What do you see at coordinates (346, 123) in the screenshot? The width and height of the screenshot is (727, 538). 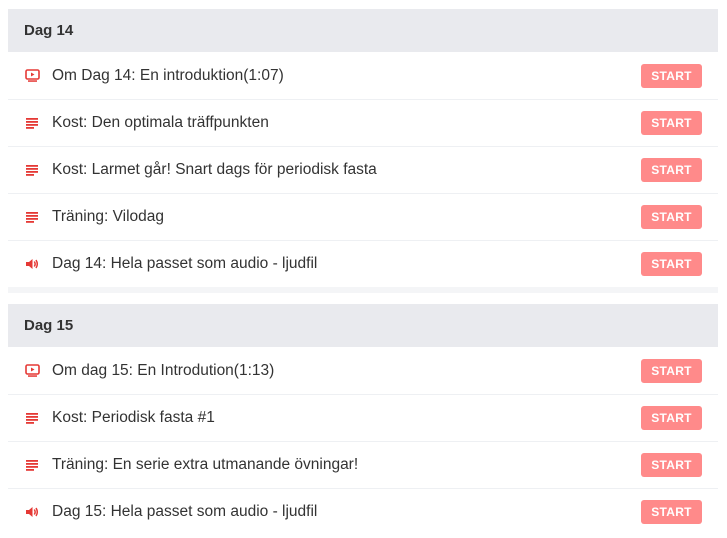 I see `lesson-title: Kost: Den optimala träffpunkten` at bounding box center [346, 123].